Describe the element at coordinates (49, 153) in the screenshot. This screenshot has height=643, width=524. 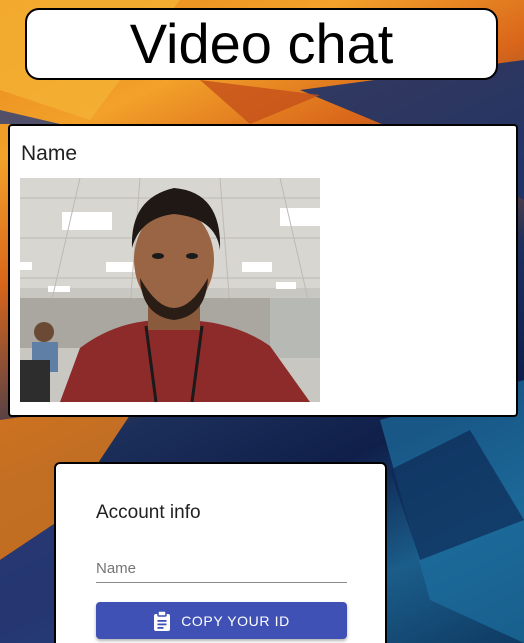
I see `video-name-label: Name` at that location.